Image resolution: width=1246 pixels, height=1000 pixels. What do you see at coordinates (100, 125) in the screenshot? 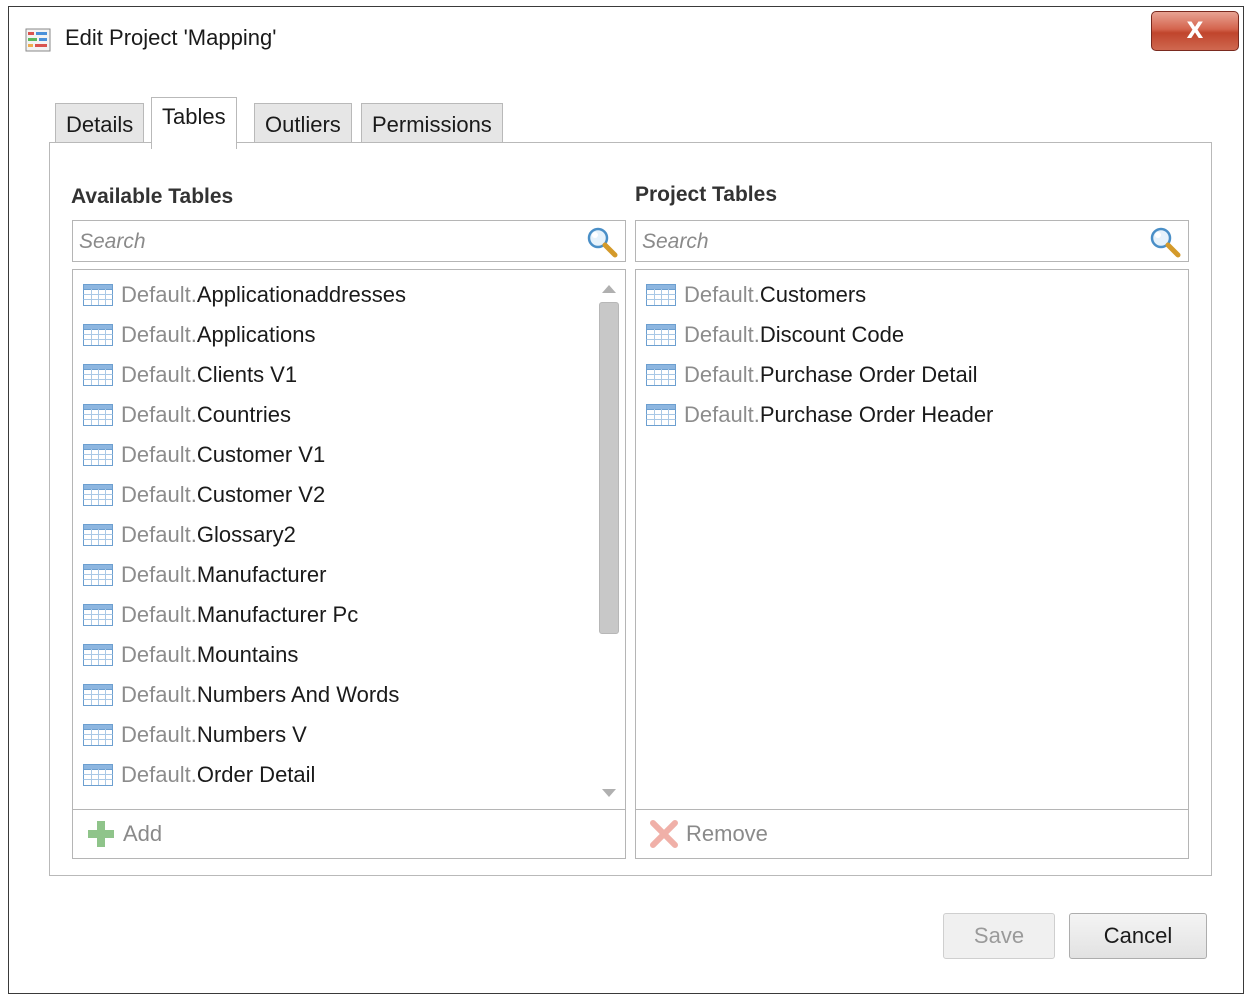
I see `tab-details: Details` at bounding box center [100, 125].